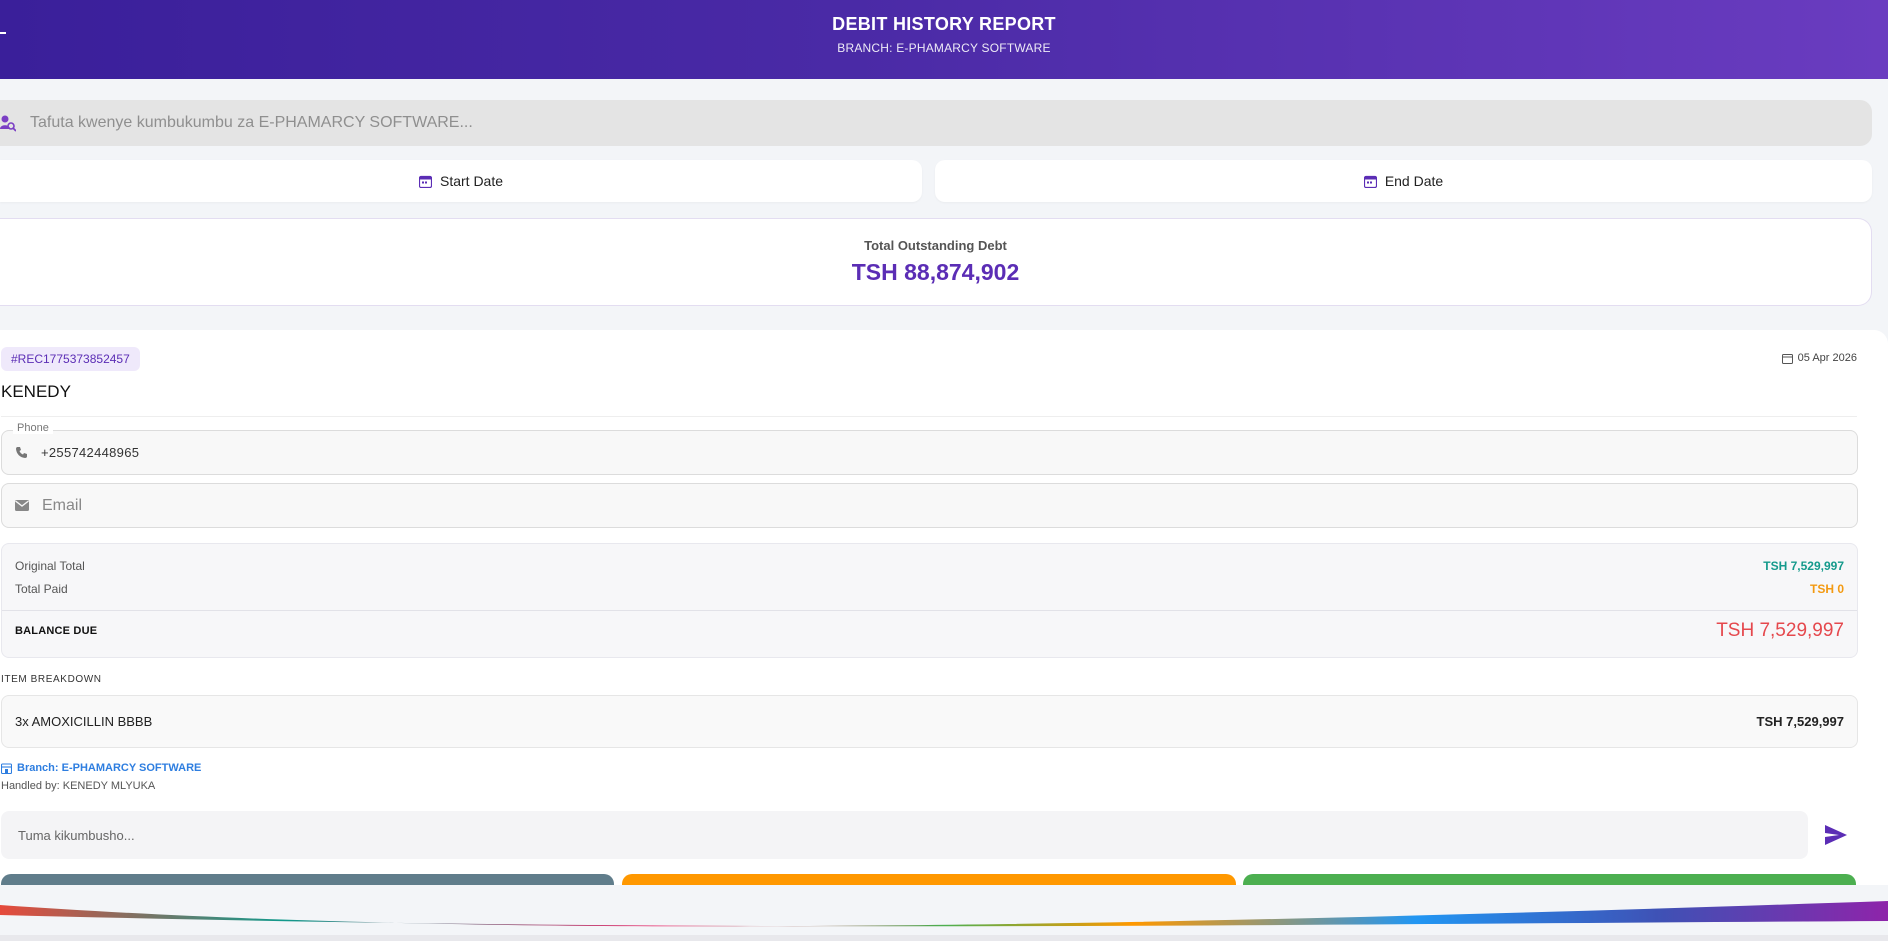 The image size is (1888, 941). What do you see at coordinates (929, 610) in the screenshot?
I see `summary-divider` at bounding box center [929, 610].